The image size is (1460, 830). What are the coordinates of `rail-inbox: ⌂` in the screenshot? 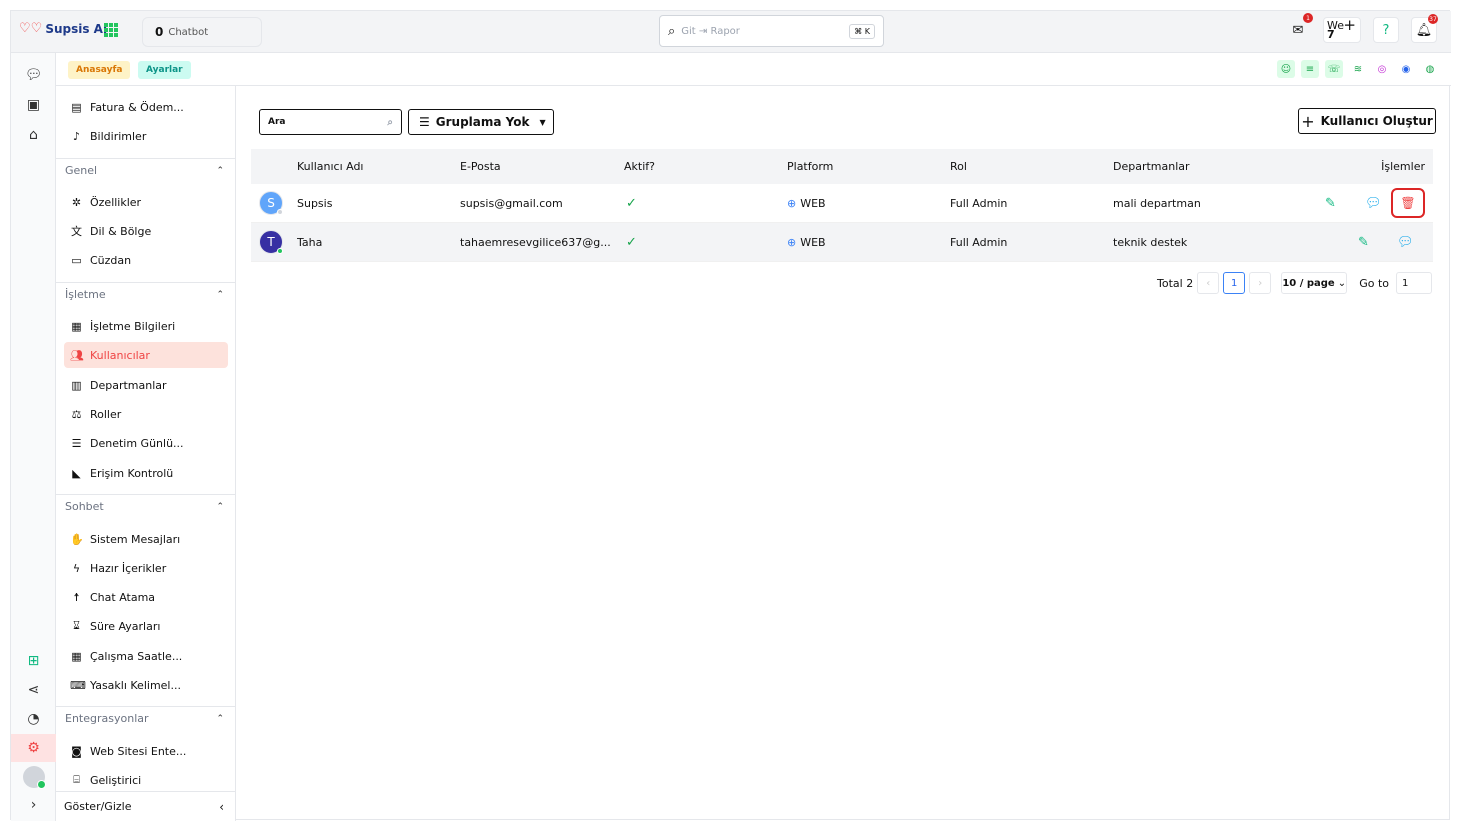 It's located at (33, 135).